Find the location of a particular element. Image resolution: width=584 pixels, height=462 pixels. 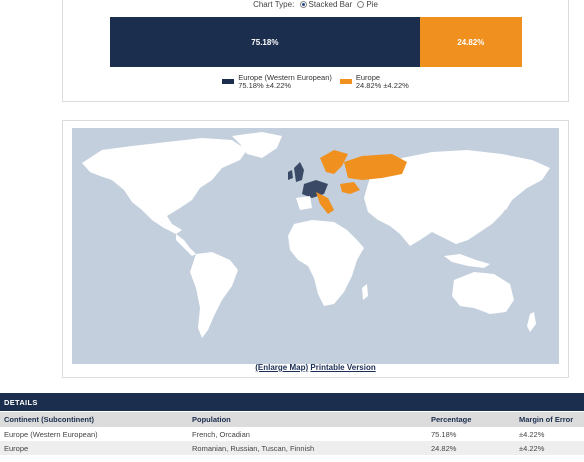

legend-text: Europe 24.82% ±4.22% is located at coordinates (382, 82).